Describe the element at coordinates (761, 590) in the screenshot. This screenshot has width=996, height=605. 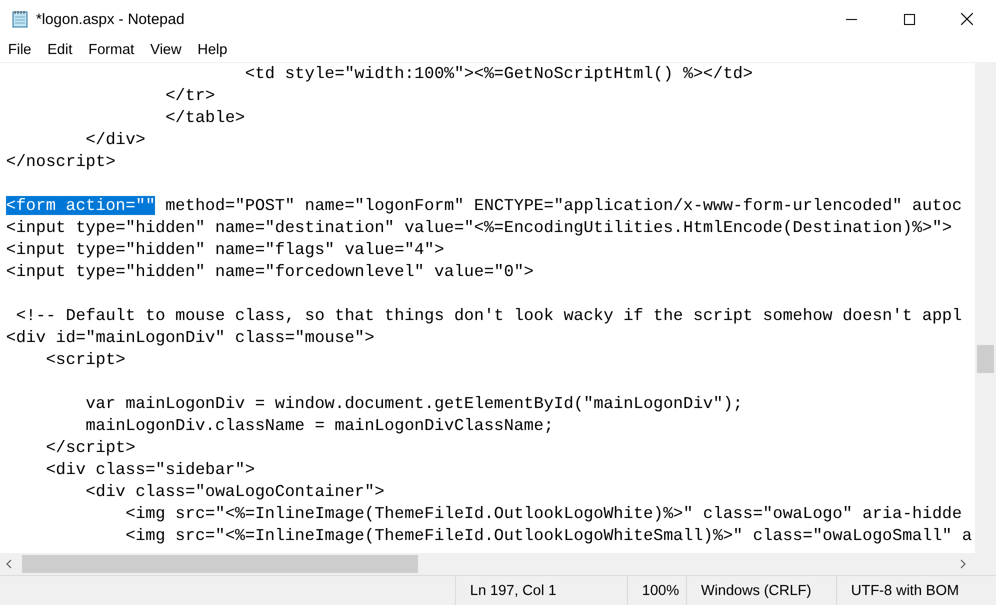
I see `status-text: Windows (CRLF)` at that location.